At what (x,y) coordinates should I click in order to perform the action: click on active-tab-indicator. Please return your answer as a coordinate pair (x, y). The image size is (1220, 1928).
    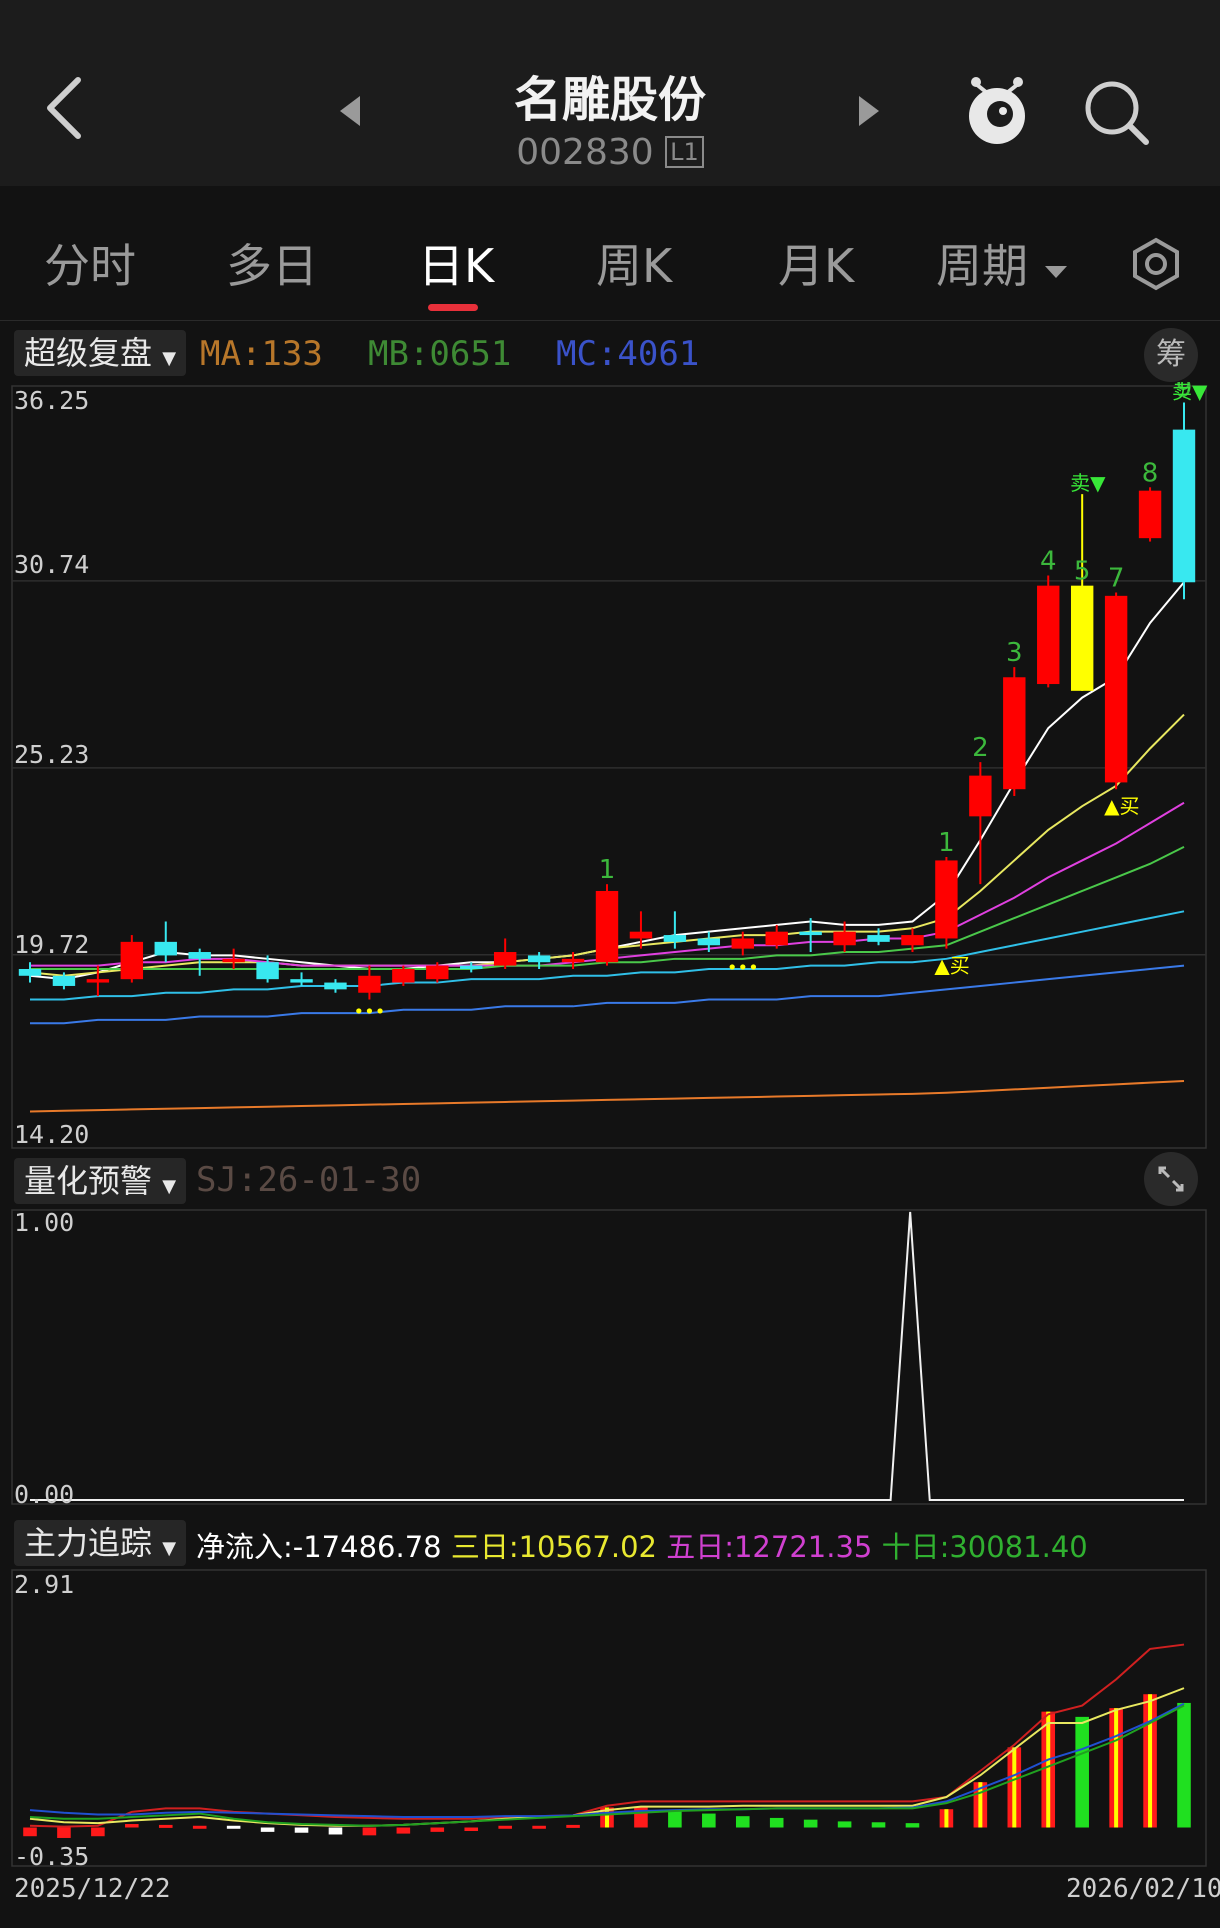
    Looking at the image, I should click on (453, 307).